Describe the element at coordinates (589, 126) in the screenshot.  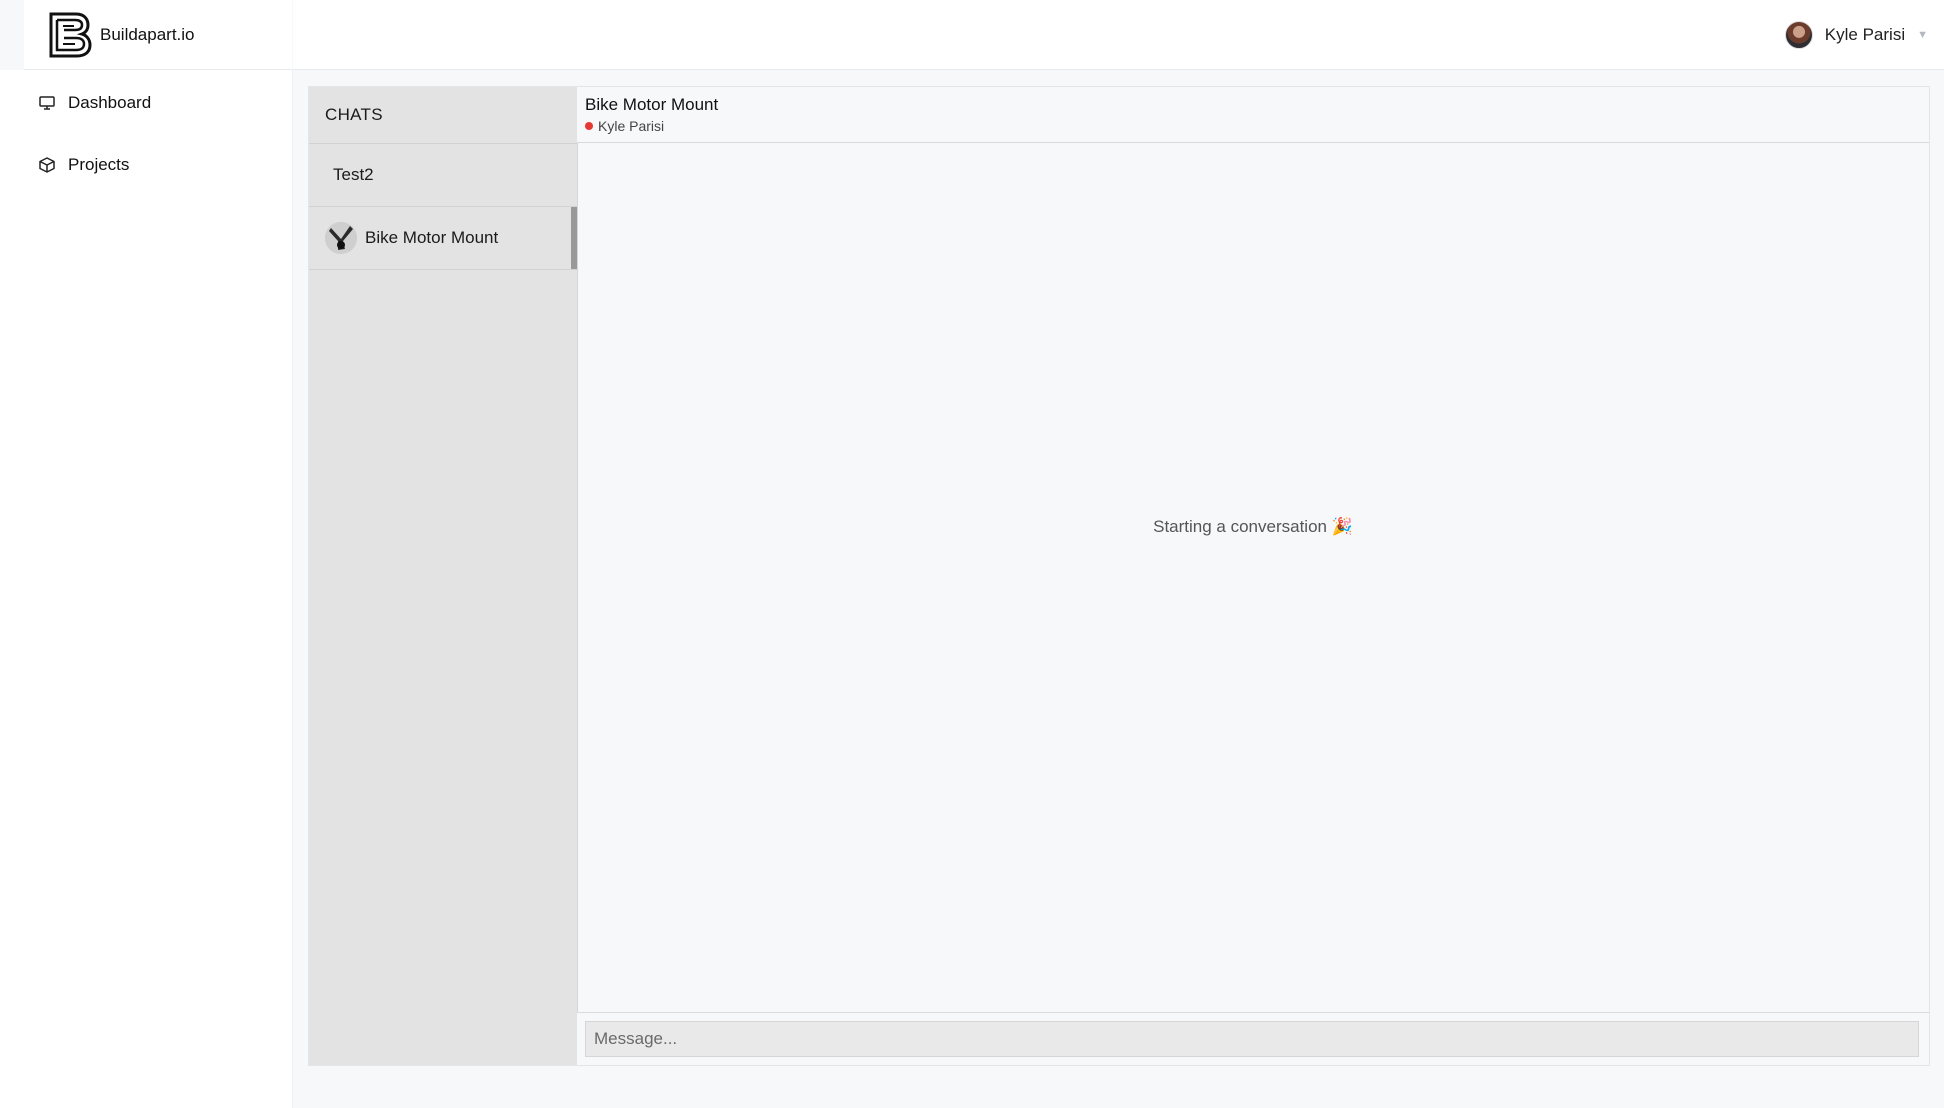
I see `status-dot-icon` at that location.